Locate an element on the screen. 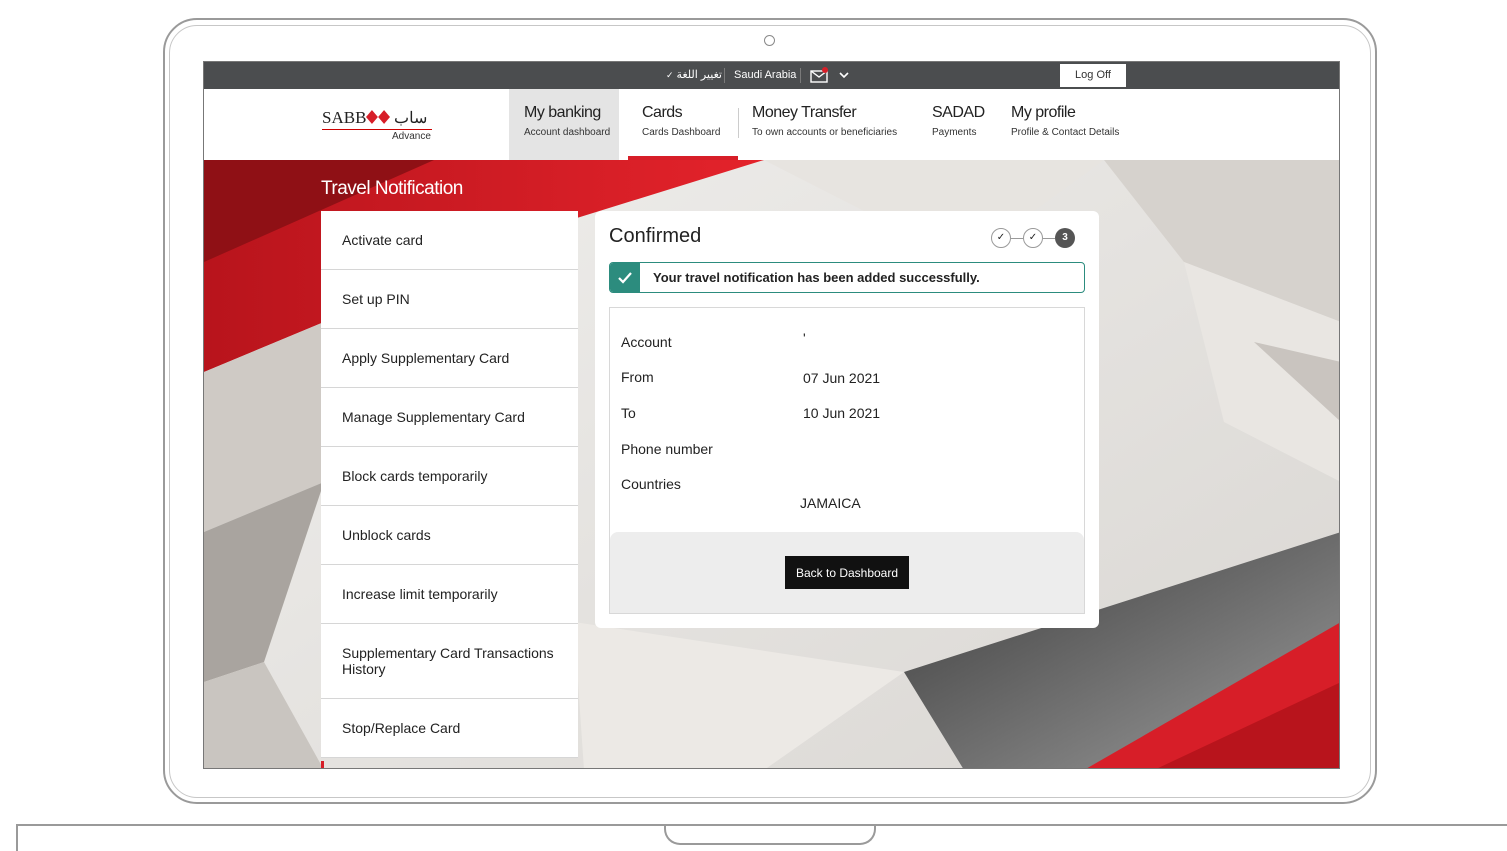 The width and height of the screenshot is (1507, 851). country-selector: Saudi Arabia is located at coordinates (765, 75).